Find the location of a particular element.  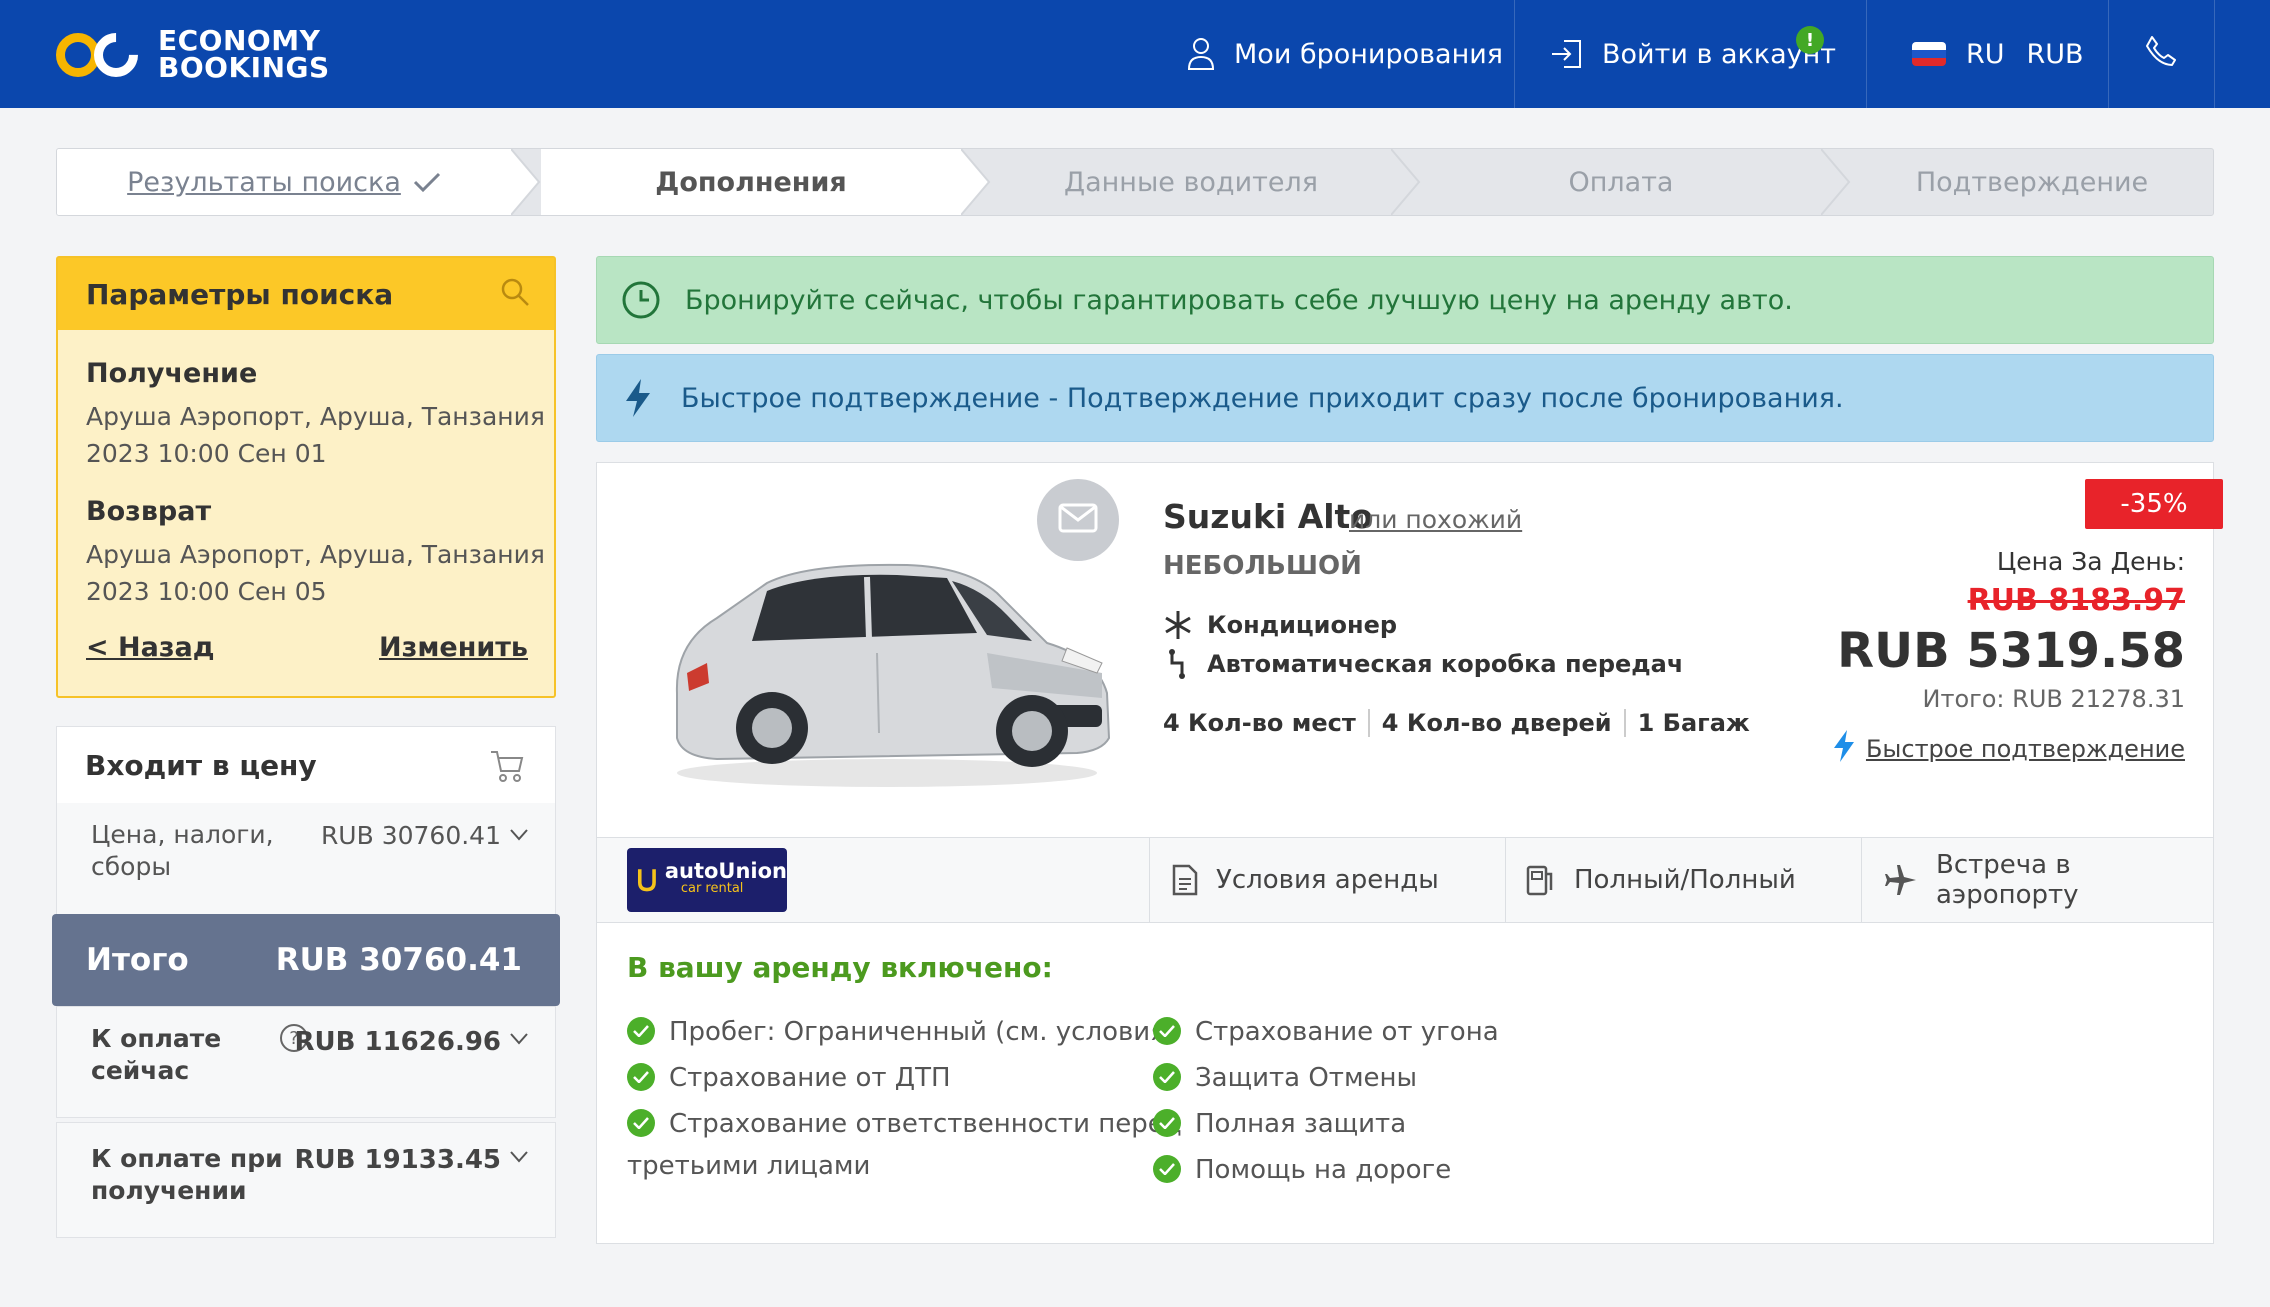

included-item: Страхование от угона is located at coordinates (1326, 1032).